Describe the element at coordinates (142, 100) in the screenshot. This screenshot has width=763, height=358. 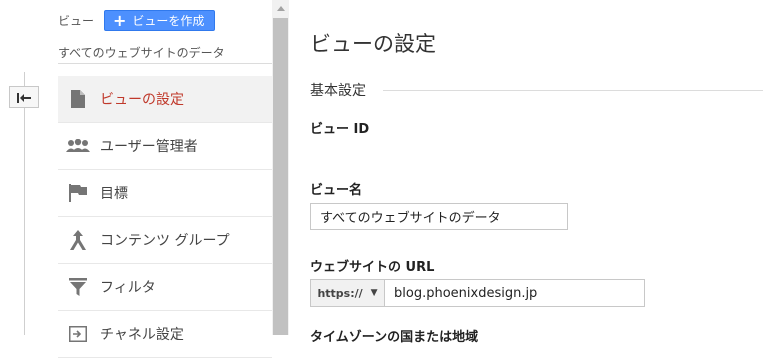
I see `sidebar-item-label: ビューの設定` at that location.